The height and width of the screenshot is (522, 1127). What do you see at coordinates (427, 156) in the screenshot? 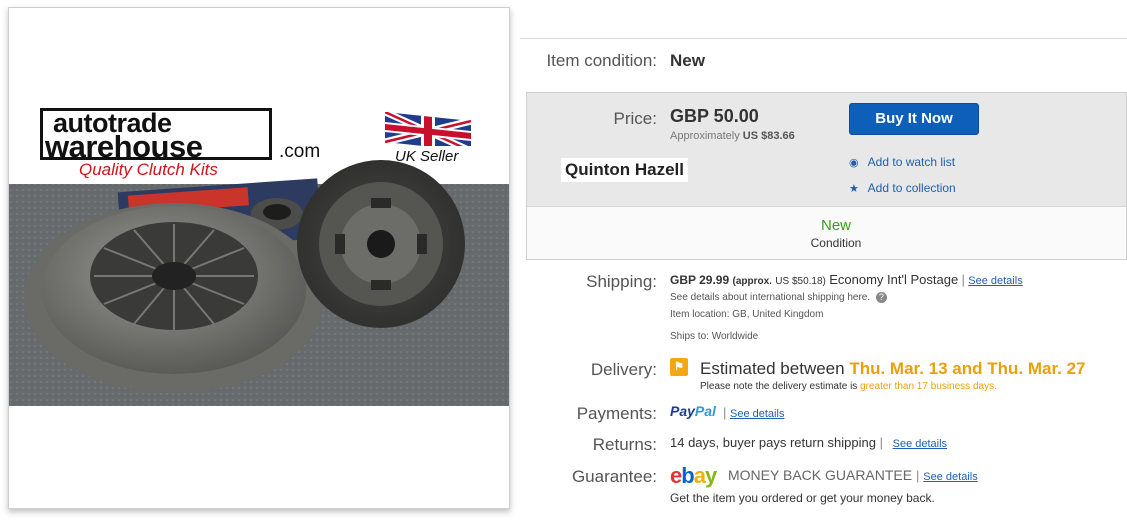
I see `uk-seller-label: UK Seller` at bounding box center [427, 156].